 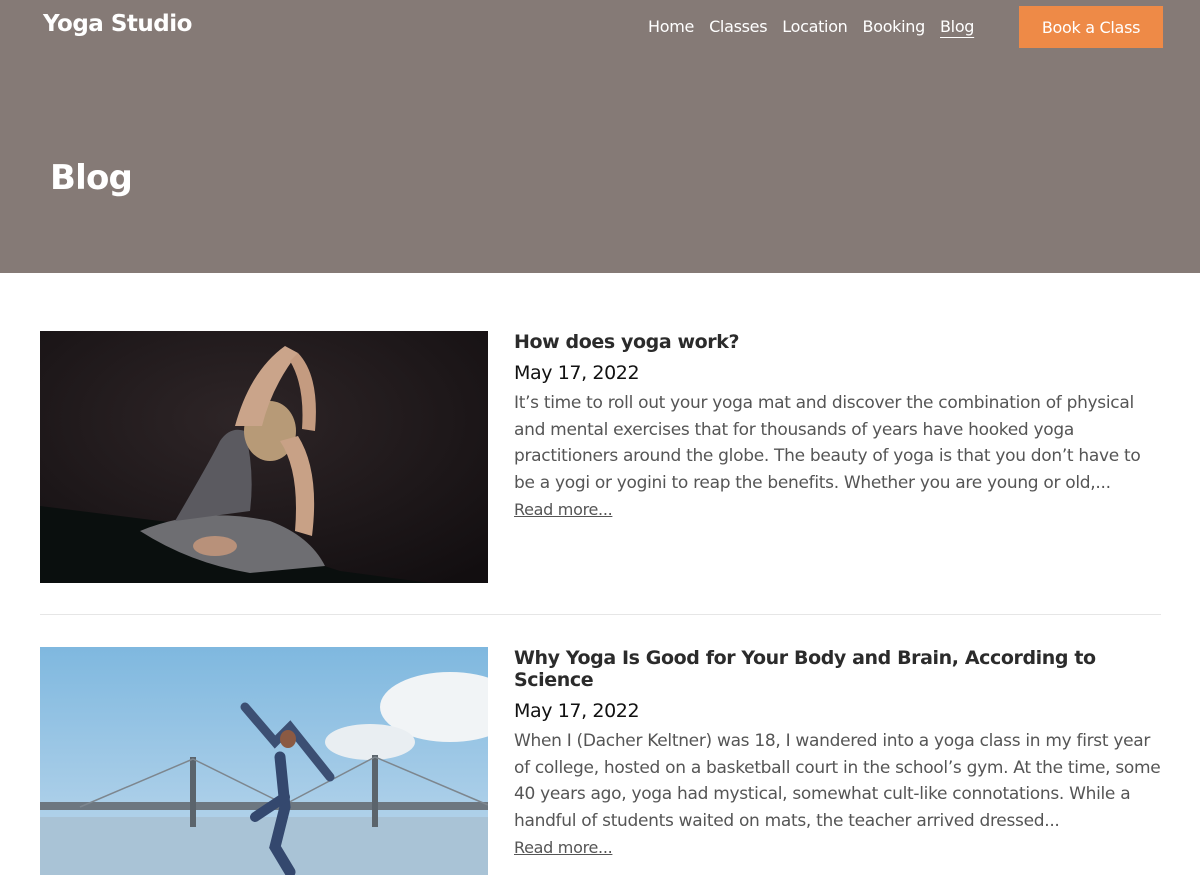 What do you see at coordinates (264, 457) in the screenshot?
I see `post-thumbnail-yoga-pose` at bounding box center [264, 457].